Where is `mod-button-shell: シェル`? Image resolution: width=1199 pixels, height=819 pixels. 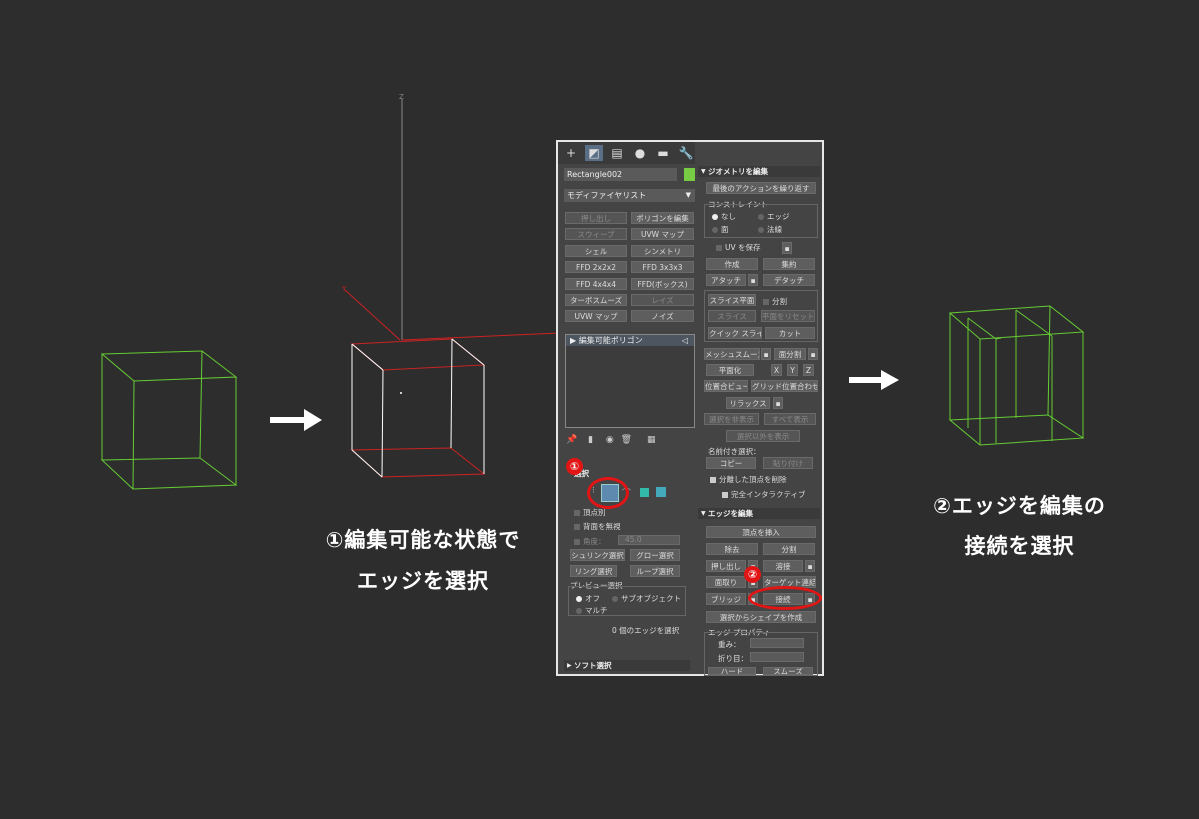
mod-button-shell: シェル is located at coordinates (596, 251).